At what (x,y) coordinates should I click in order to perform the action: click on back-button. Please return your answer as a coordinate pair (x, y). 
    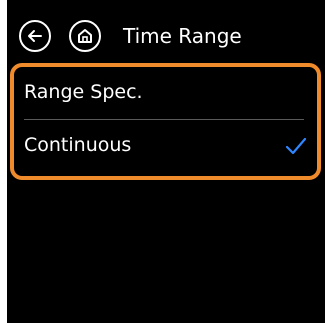
    Looking at the image, I should click on (35, 36).